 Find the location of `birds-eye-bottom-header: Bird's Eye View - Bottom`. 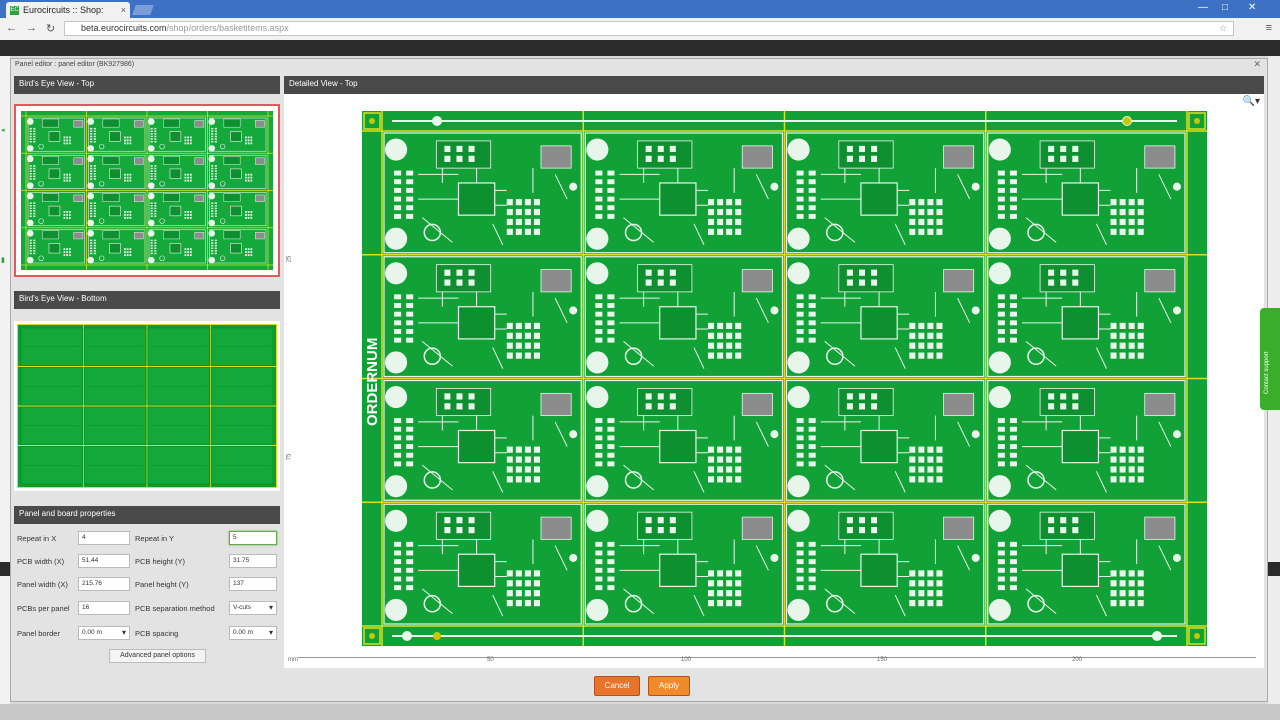

birds-eye-bottom-header: Bird's Eye View - Bottom is located at coordinates (147, 300).